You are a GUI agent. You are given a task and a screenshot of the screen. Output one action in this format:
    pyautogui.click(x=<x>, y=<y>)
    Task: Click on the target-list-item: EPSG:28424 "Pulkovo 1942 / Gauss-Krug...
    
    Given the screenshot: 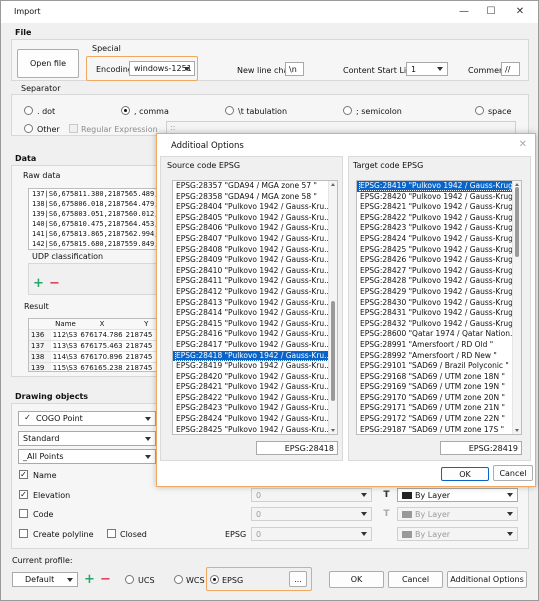 What is the action you would take?
    pyautogui.click(x=439, y=239)
    